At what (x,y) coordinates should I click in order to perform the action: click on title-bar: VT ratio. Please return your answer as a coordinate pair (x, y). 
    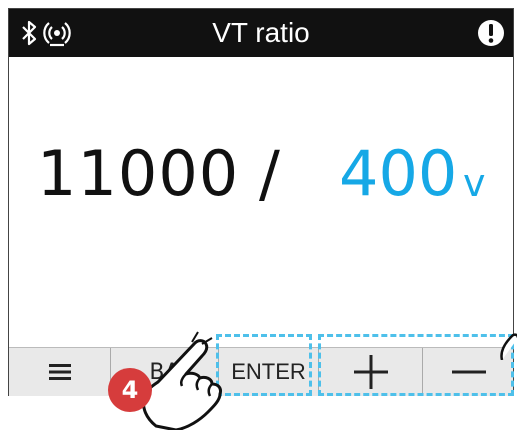
    Looking at the image, I should click on (261, 33).